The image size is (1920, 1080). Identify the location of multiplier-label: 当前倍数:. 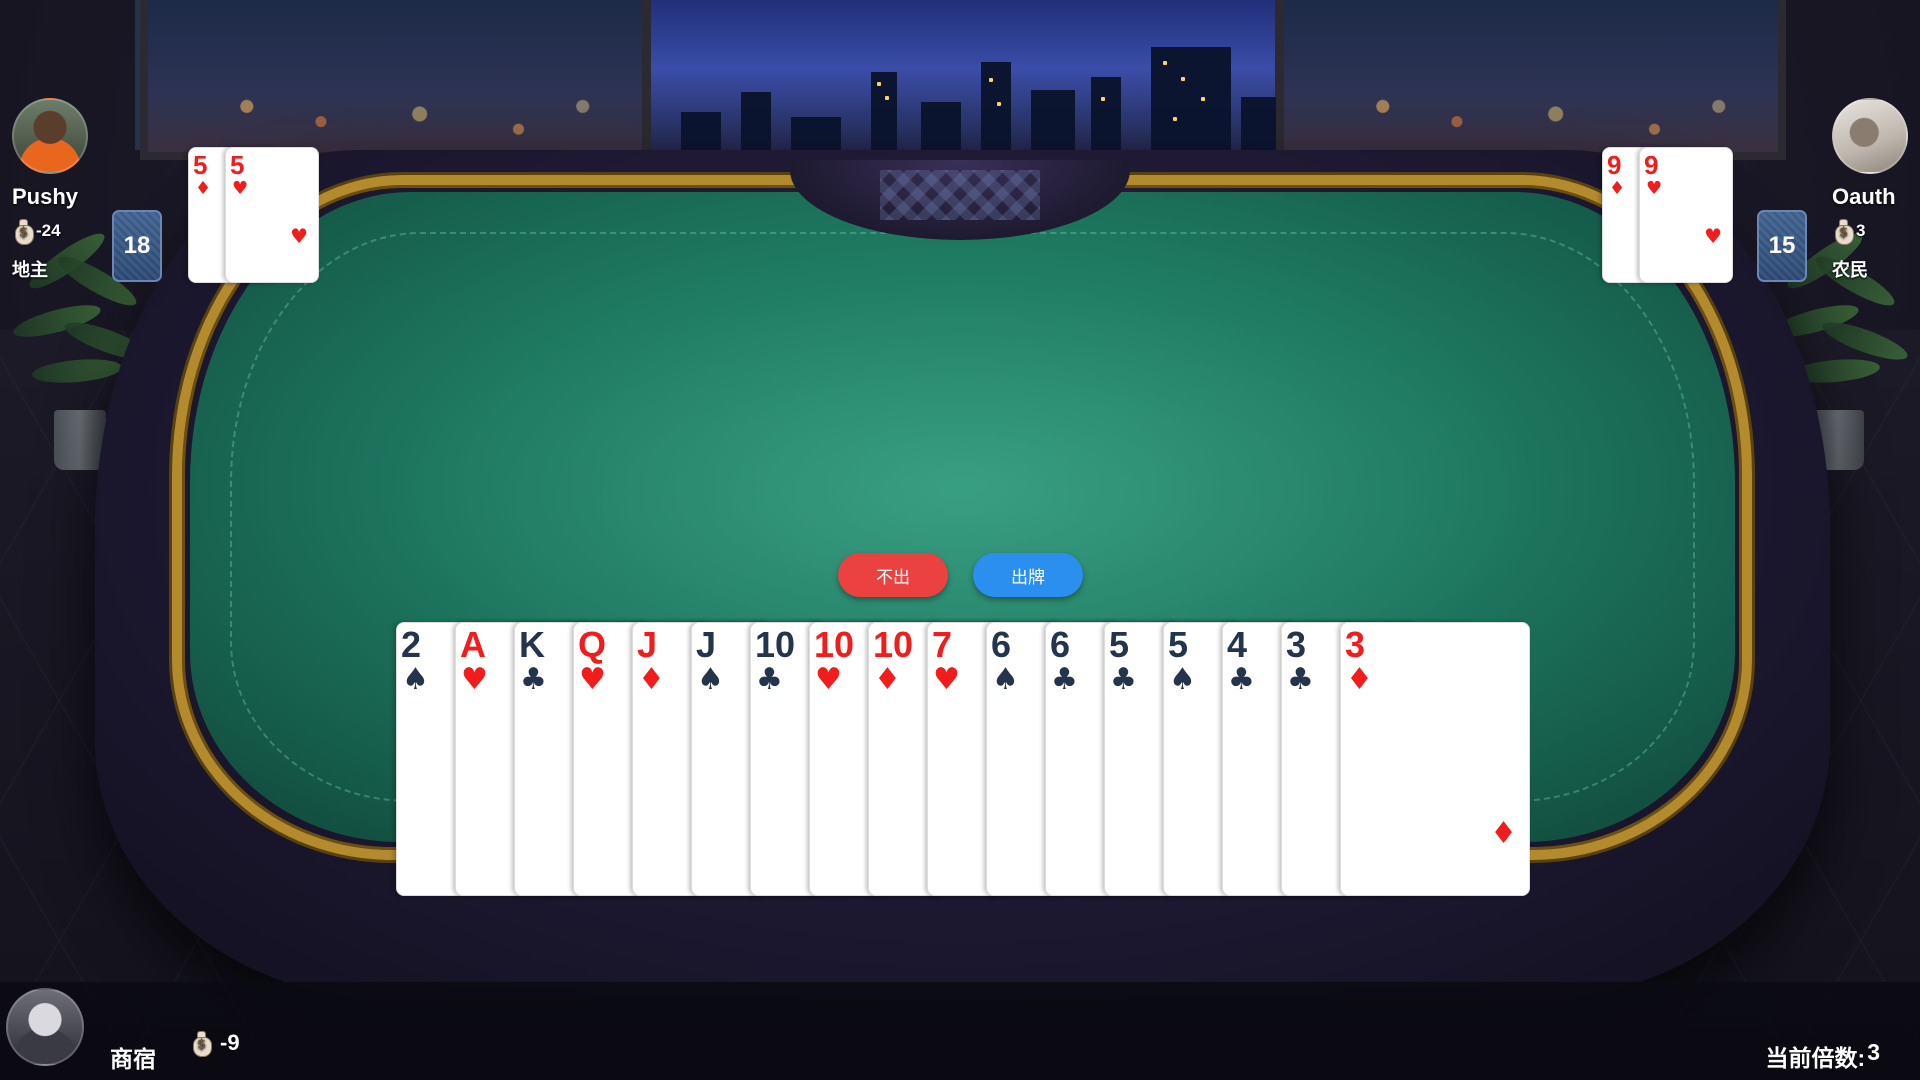
(1815, 1058).